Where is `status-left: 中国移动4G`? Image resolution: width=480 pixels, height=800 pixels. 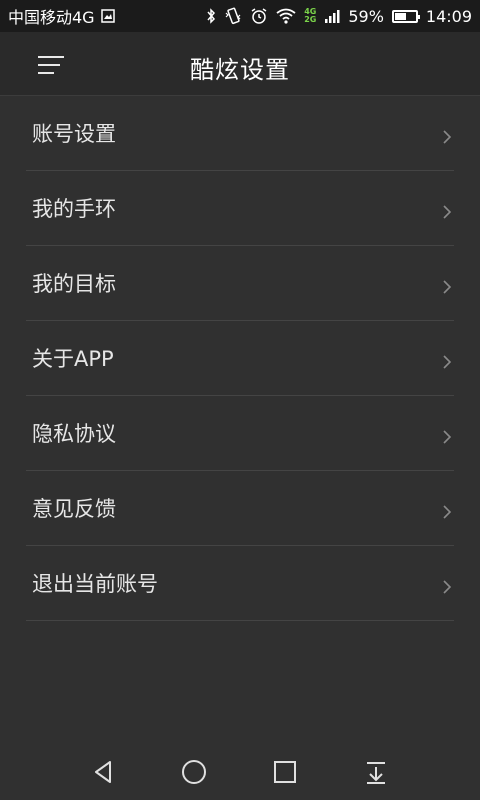 status-left: 中国移动4G is located at coordinates (57, 16).